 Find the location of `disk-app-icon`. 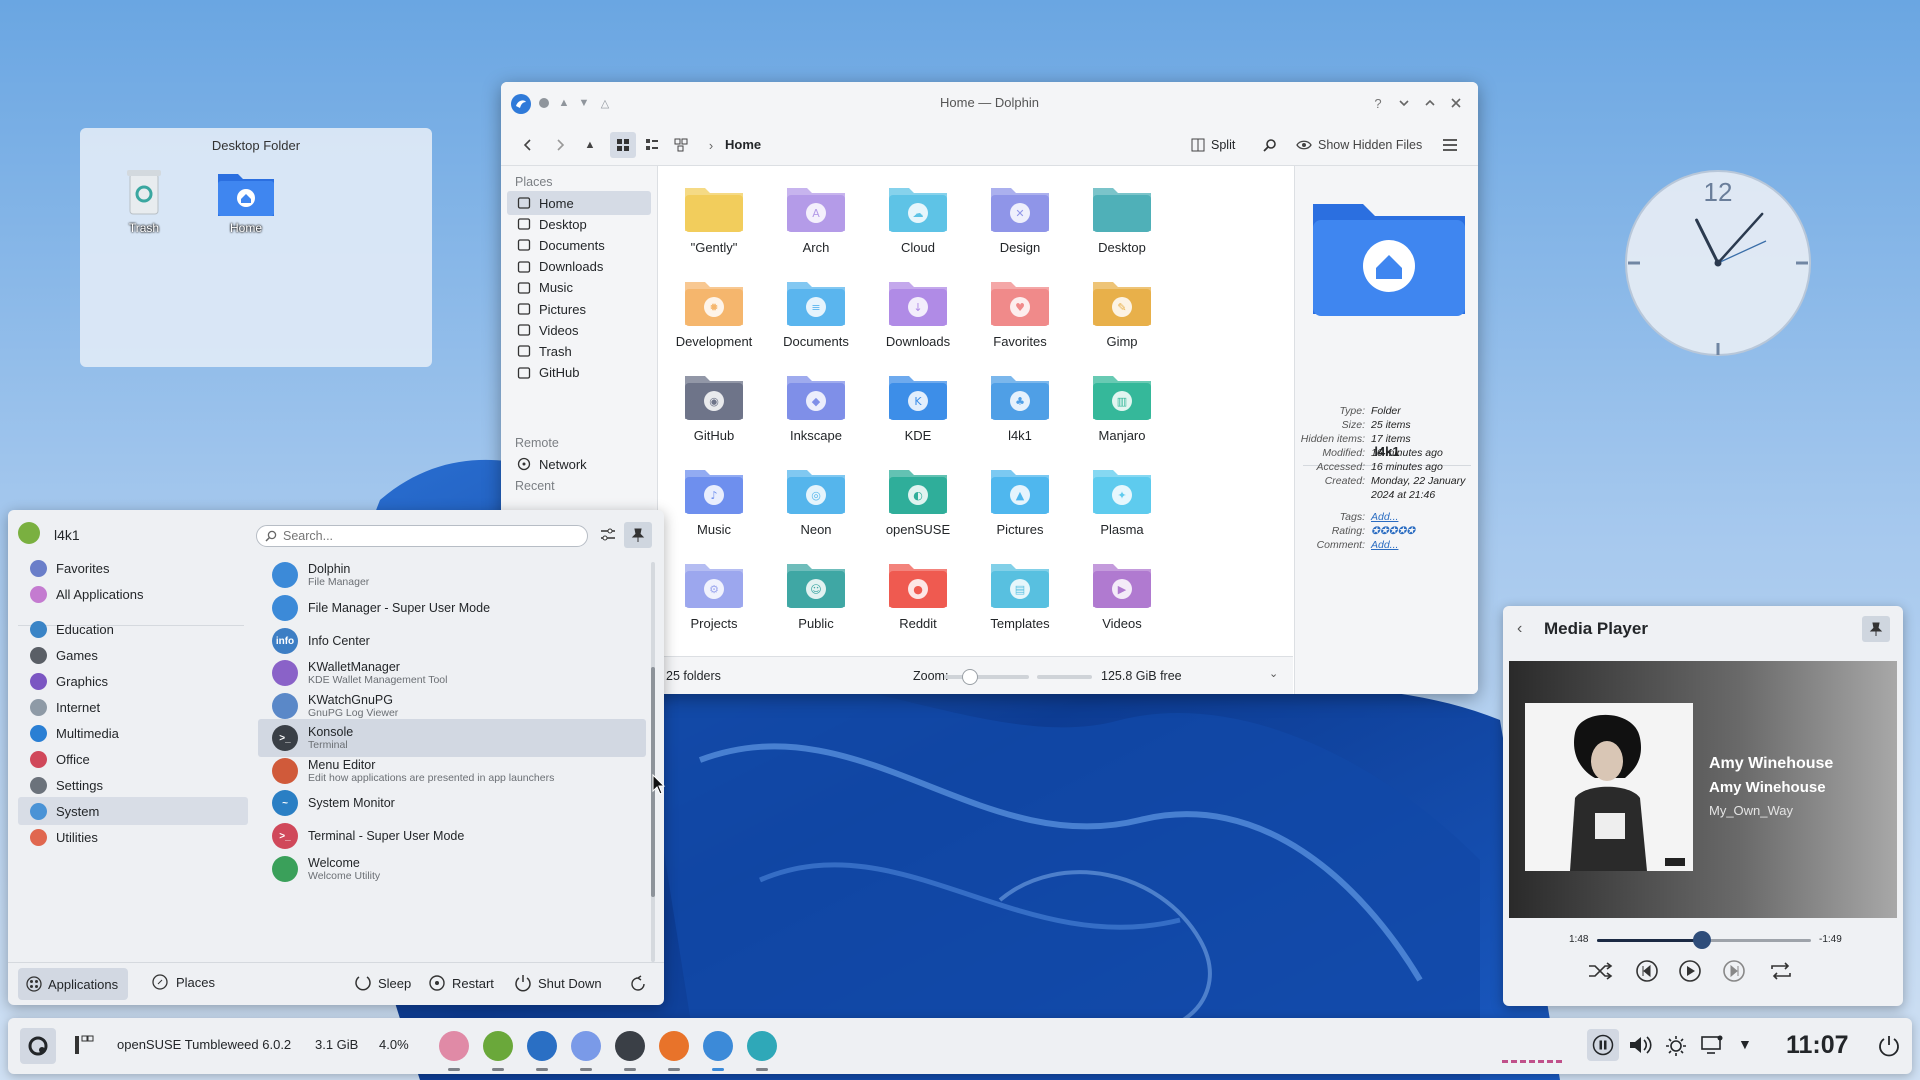

disk-app-icon is located at coordinates (762, 1046).